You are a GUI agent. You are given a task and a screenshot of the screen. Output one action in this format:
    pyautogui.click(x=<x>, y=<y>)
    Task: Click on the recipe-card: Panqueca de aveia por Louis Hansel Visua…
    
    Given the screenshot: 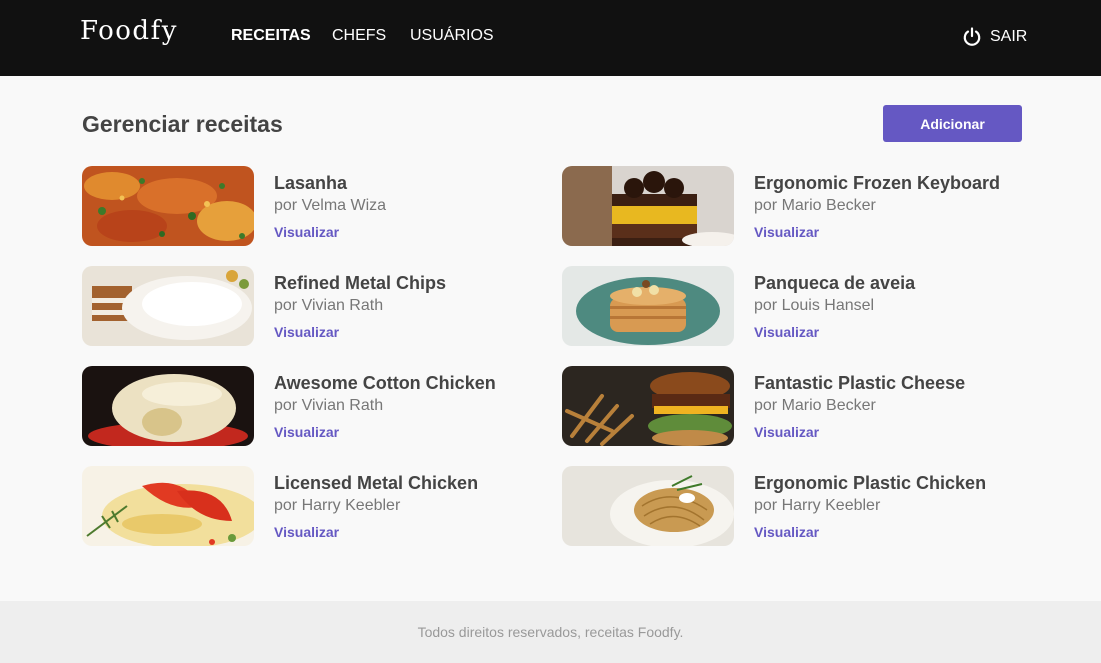 What is the action you would take?
    pyautogui.click(x=772, y=306)
    